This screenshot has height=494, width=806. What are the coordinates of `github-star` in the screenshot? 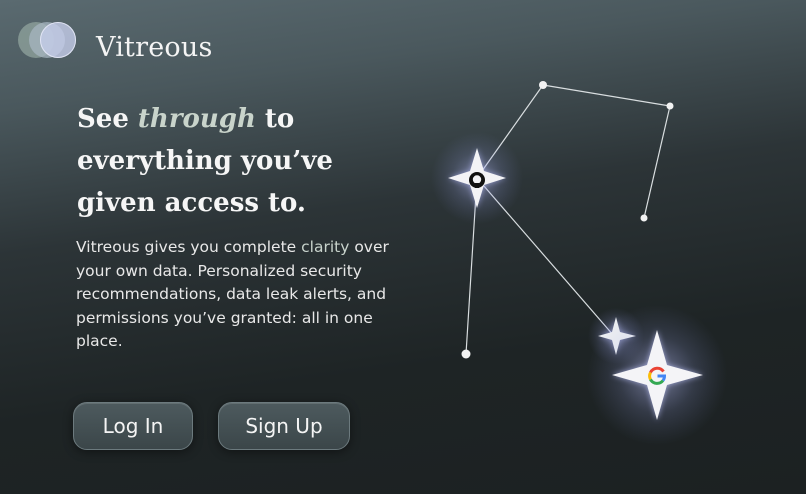 It's located at (477, 178).